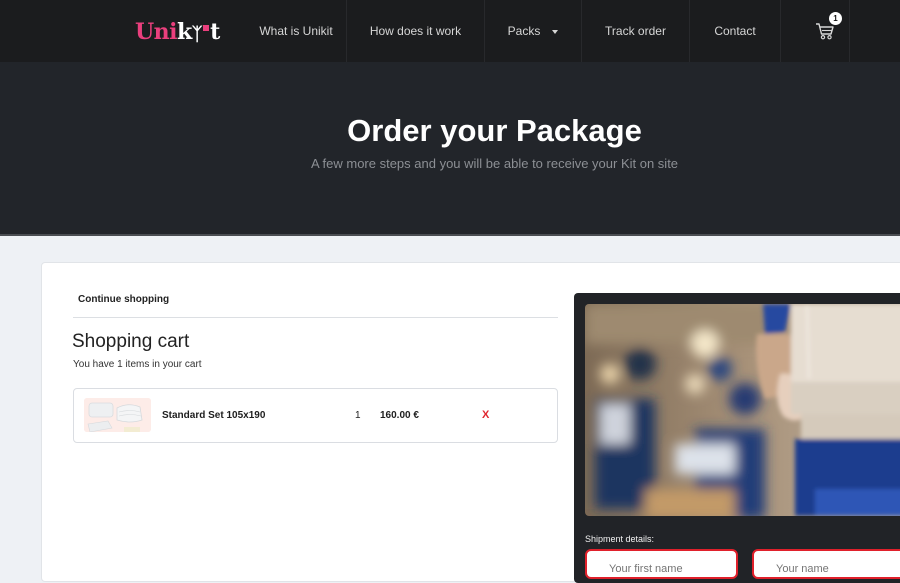  I want to click on logo-square-icon, so click(206, 28).